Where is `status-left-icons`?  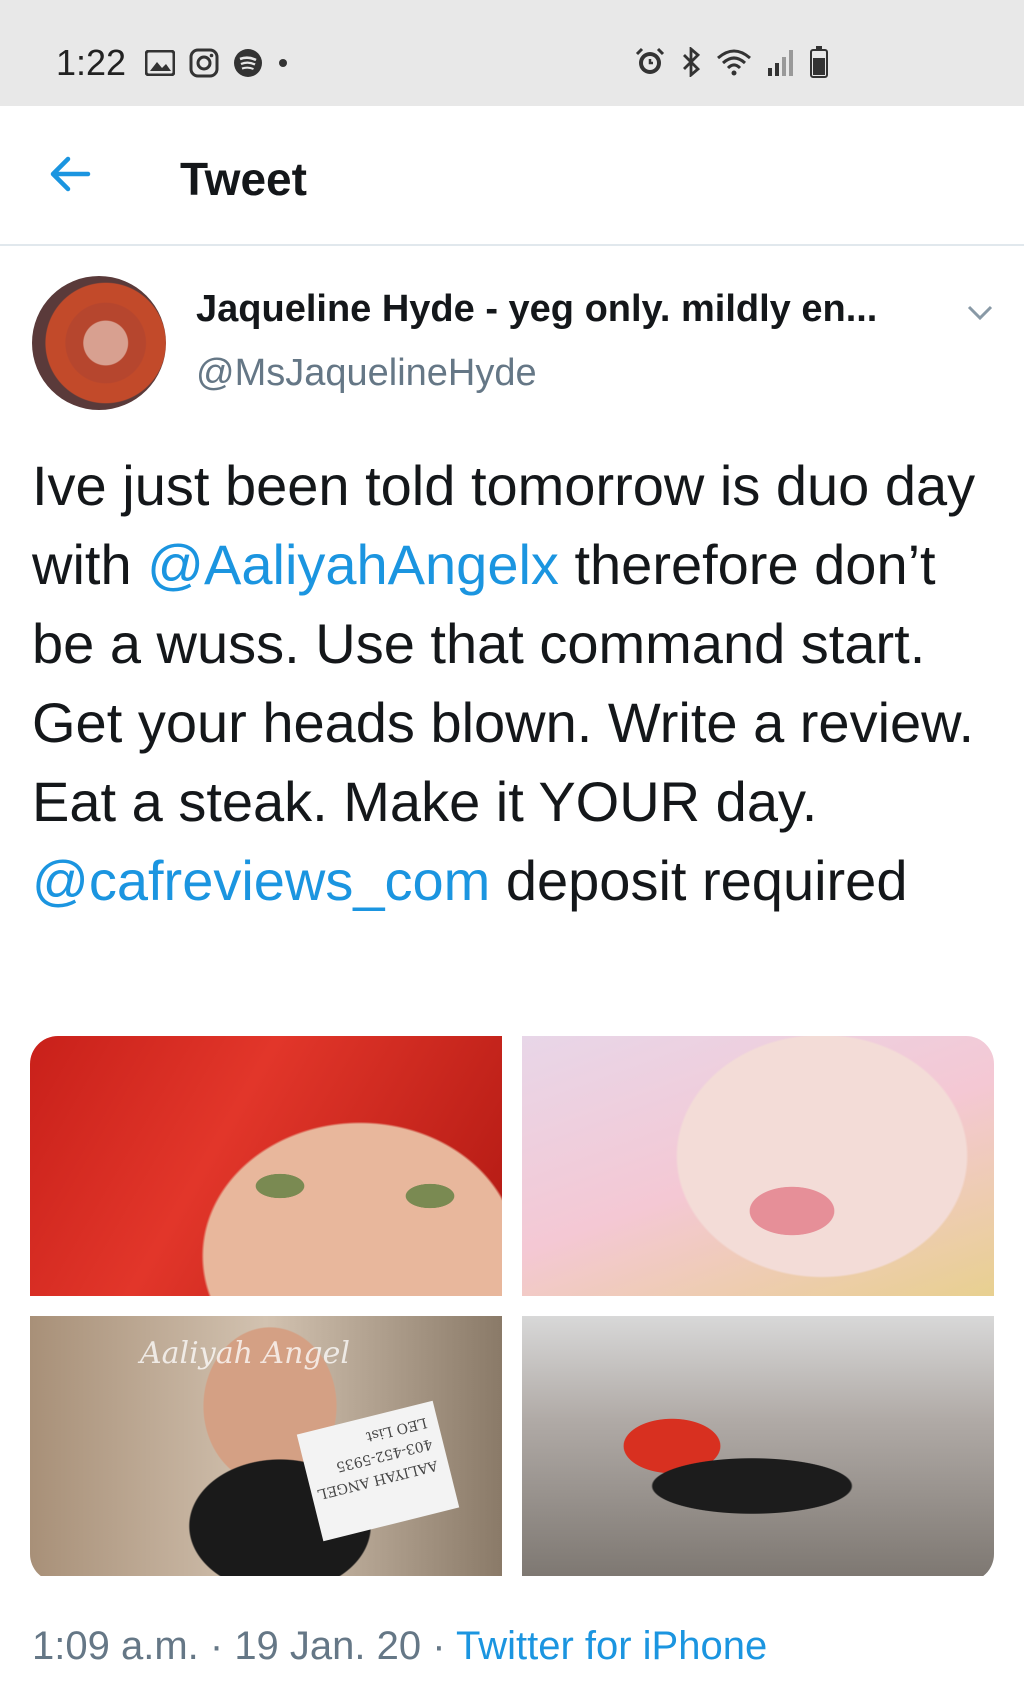 status-left-icons is located at coordinates (217, 63).